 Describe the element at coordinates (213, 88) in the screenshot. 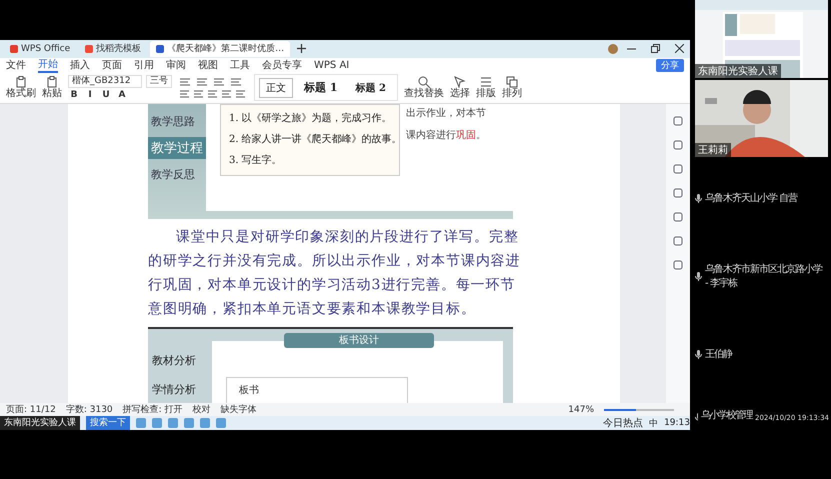

I see `paragraph-tools-drawing` at that location.